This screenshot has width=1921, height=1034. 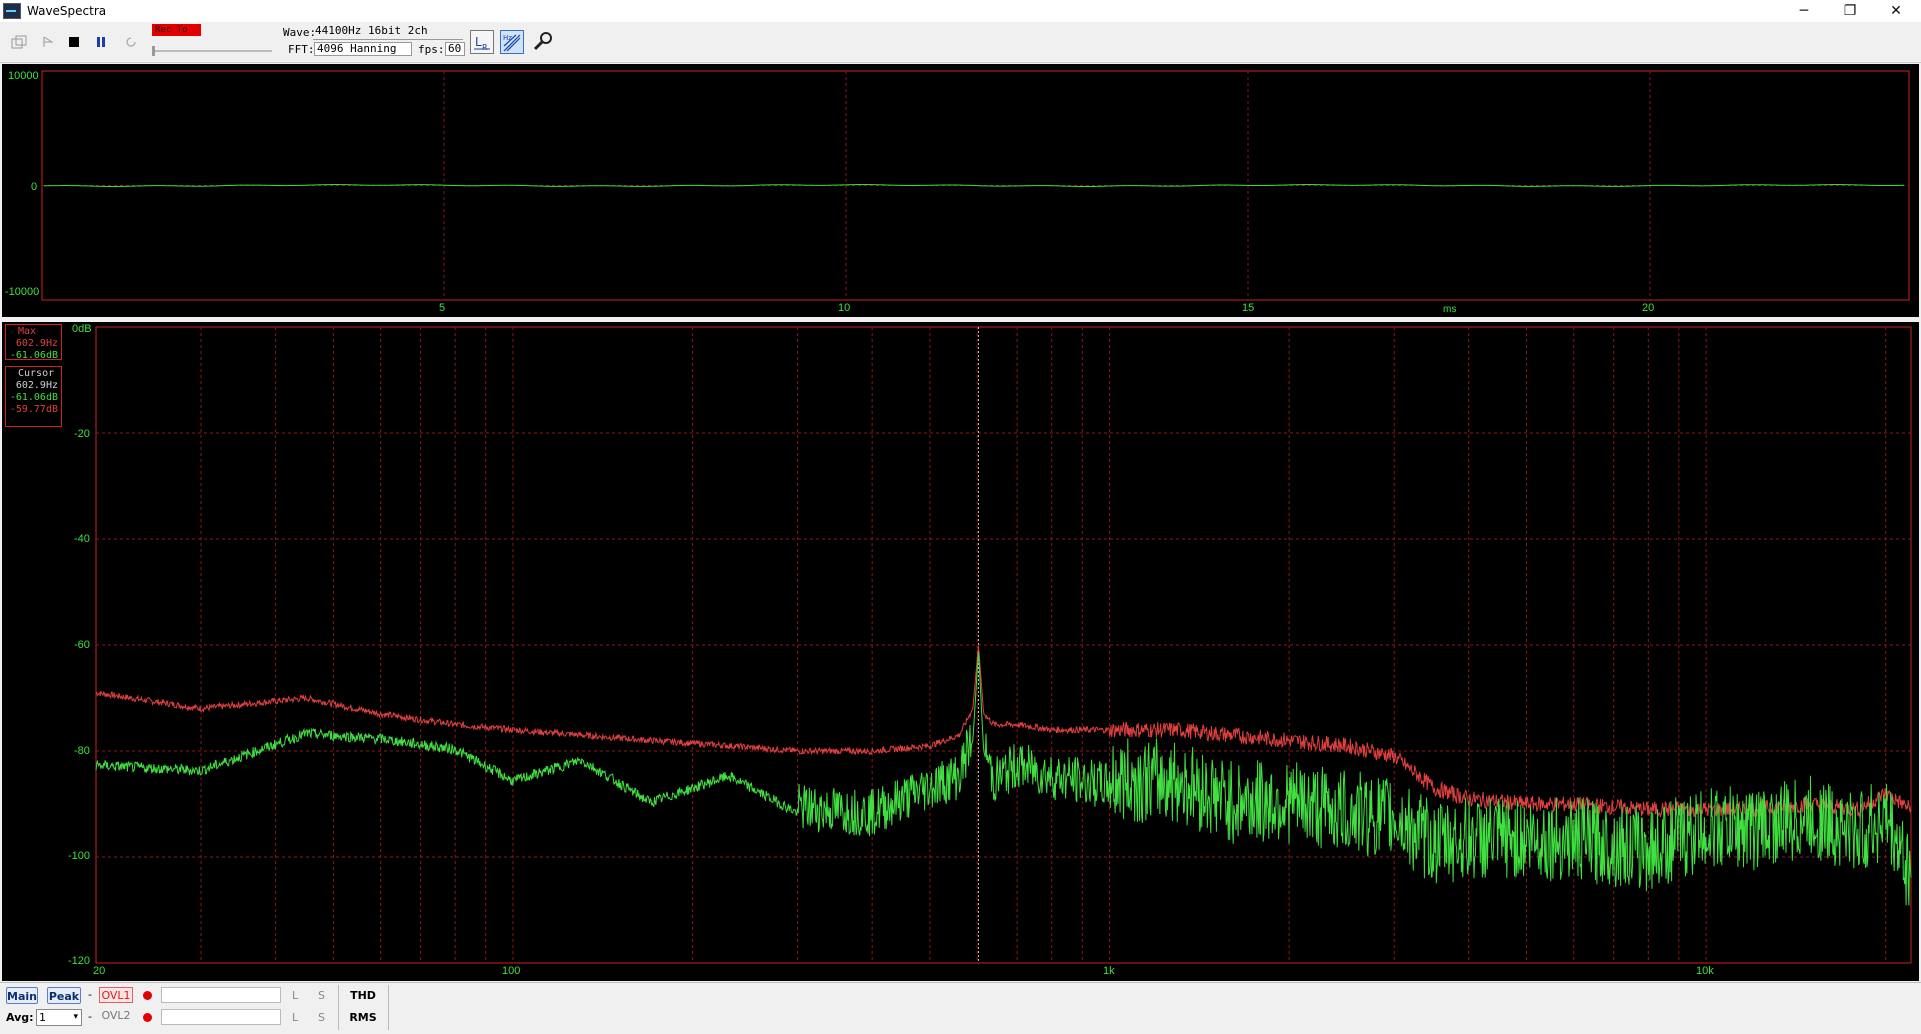 I want to click on max-title: Max, so click(x=27, y=331).